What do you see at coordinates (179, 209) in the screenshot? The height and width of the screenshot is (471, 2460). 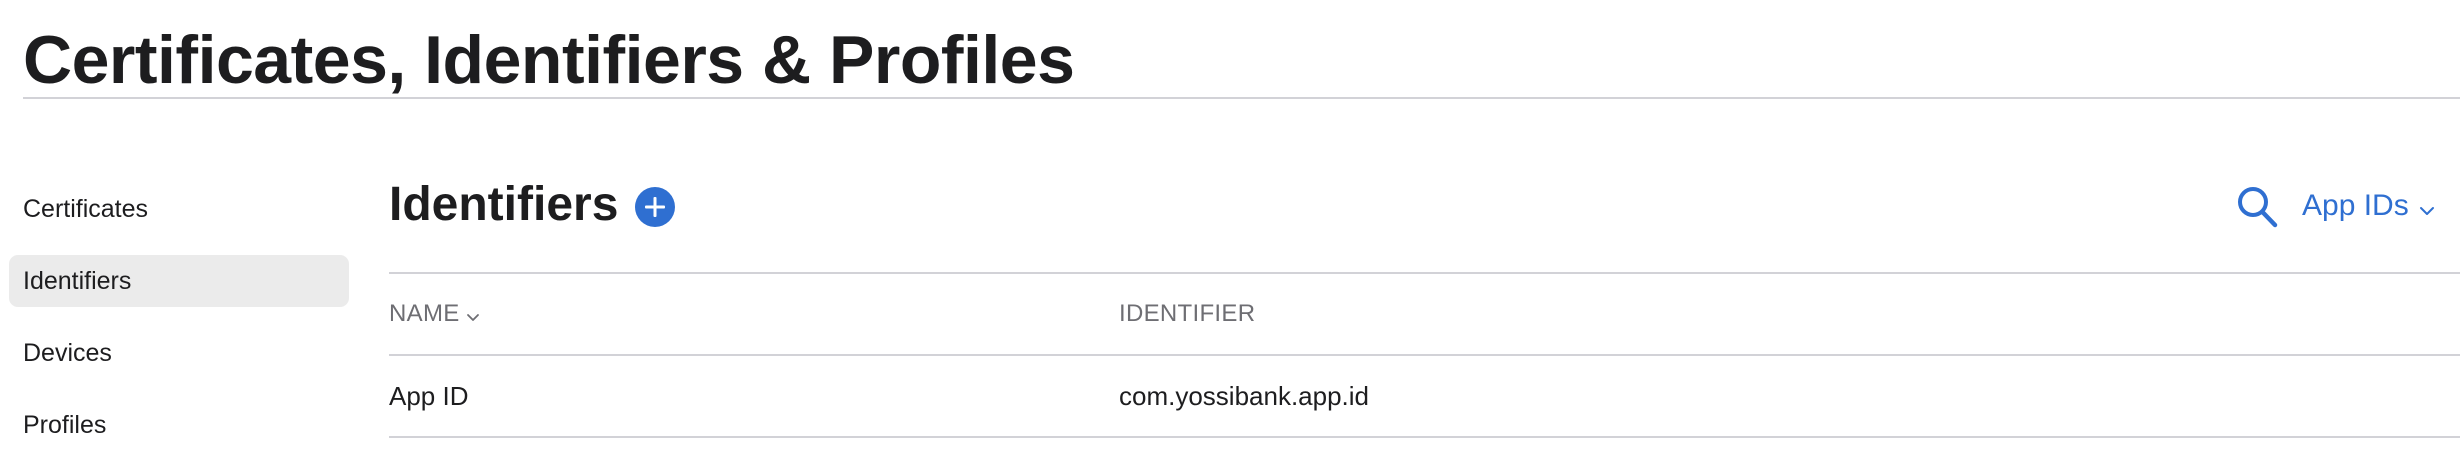 I see `sidebar-item-certificates: Certificates` at bounding box center [179, 209].